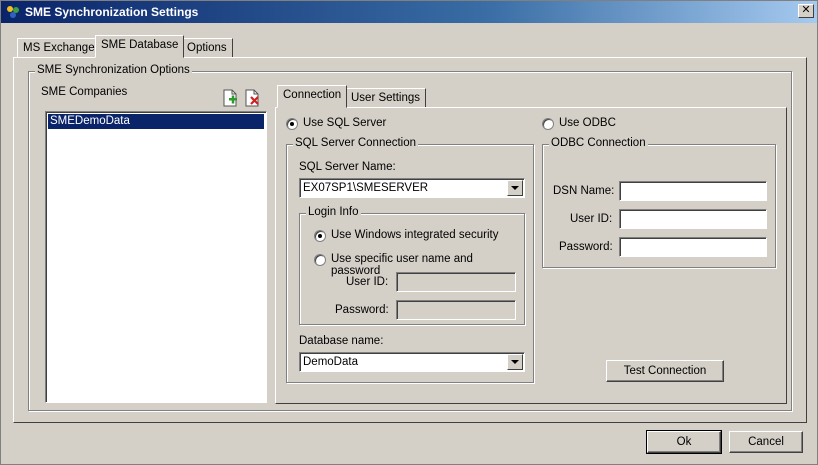 This screenshot has height=465, width=818. I want to click on app-icon, so click(13, 12).